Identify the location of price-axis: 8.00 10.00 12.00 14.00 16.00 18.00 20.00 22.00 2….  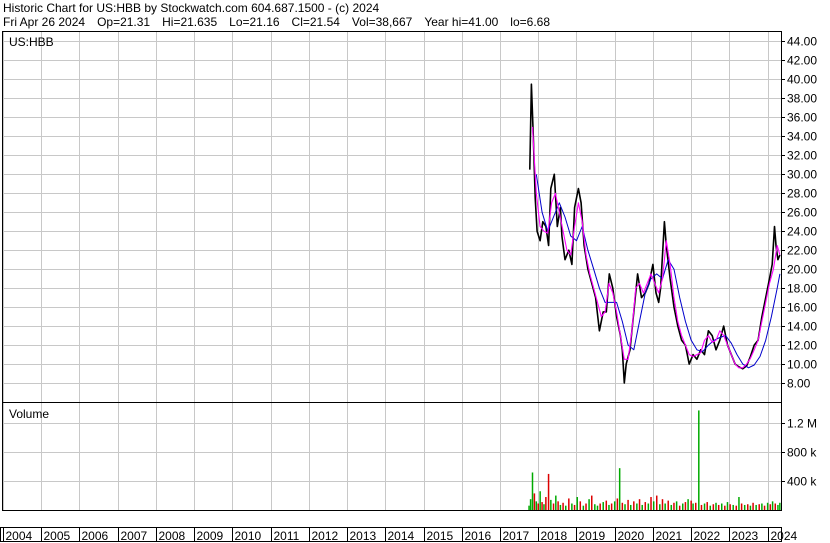
(799, 213).